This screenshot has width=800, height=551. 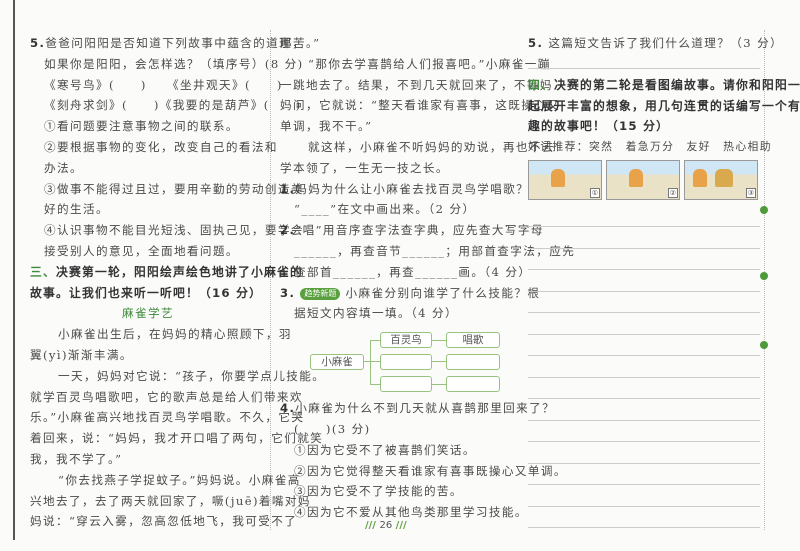 What do you see at coordinates (148, 168) in the screenshot?
I see `text-line: 办法。` at bounding box center [148, 168].